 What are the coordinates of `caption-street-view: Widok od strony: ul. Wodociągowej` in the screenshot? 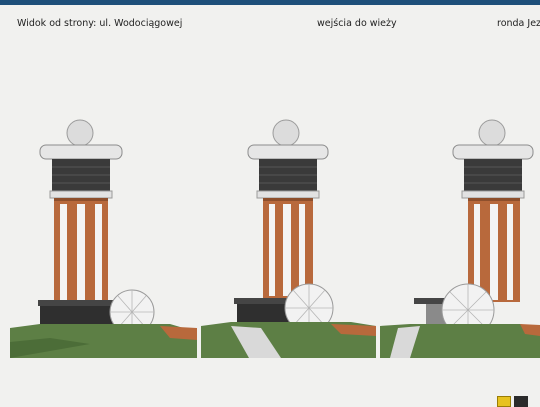 It's located at (100, 23).